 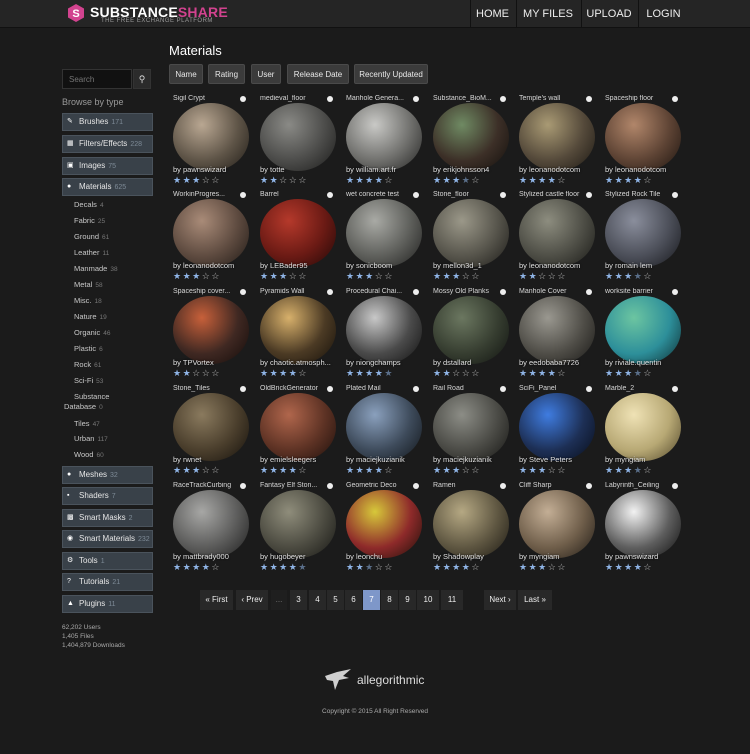 I want to click on page-8: 8, so click(x=389, y=600).